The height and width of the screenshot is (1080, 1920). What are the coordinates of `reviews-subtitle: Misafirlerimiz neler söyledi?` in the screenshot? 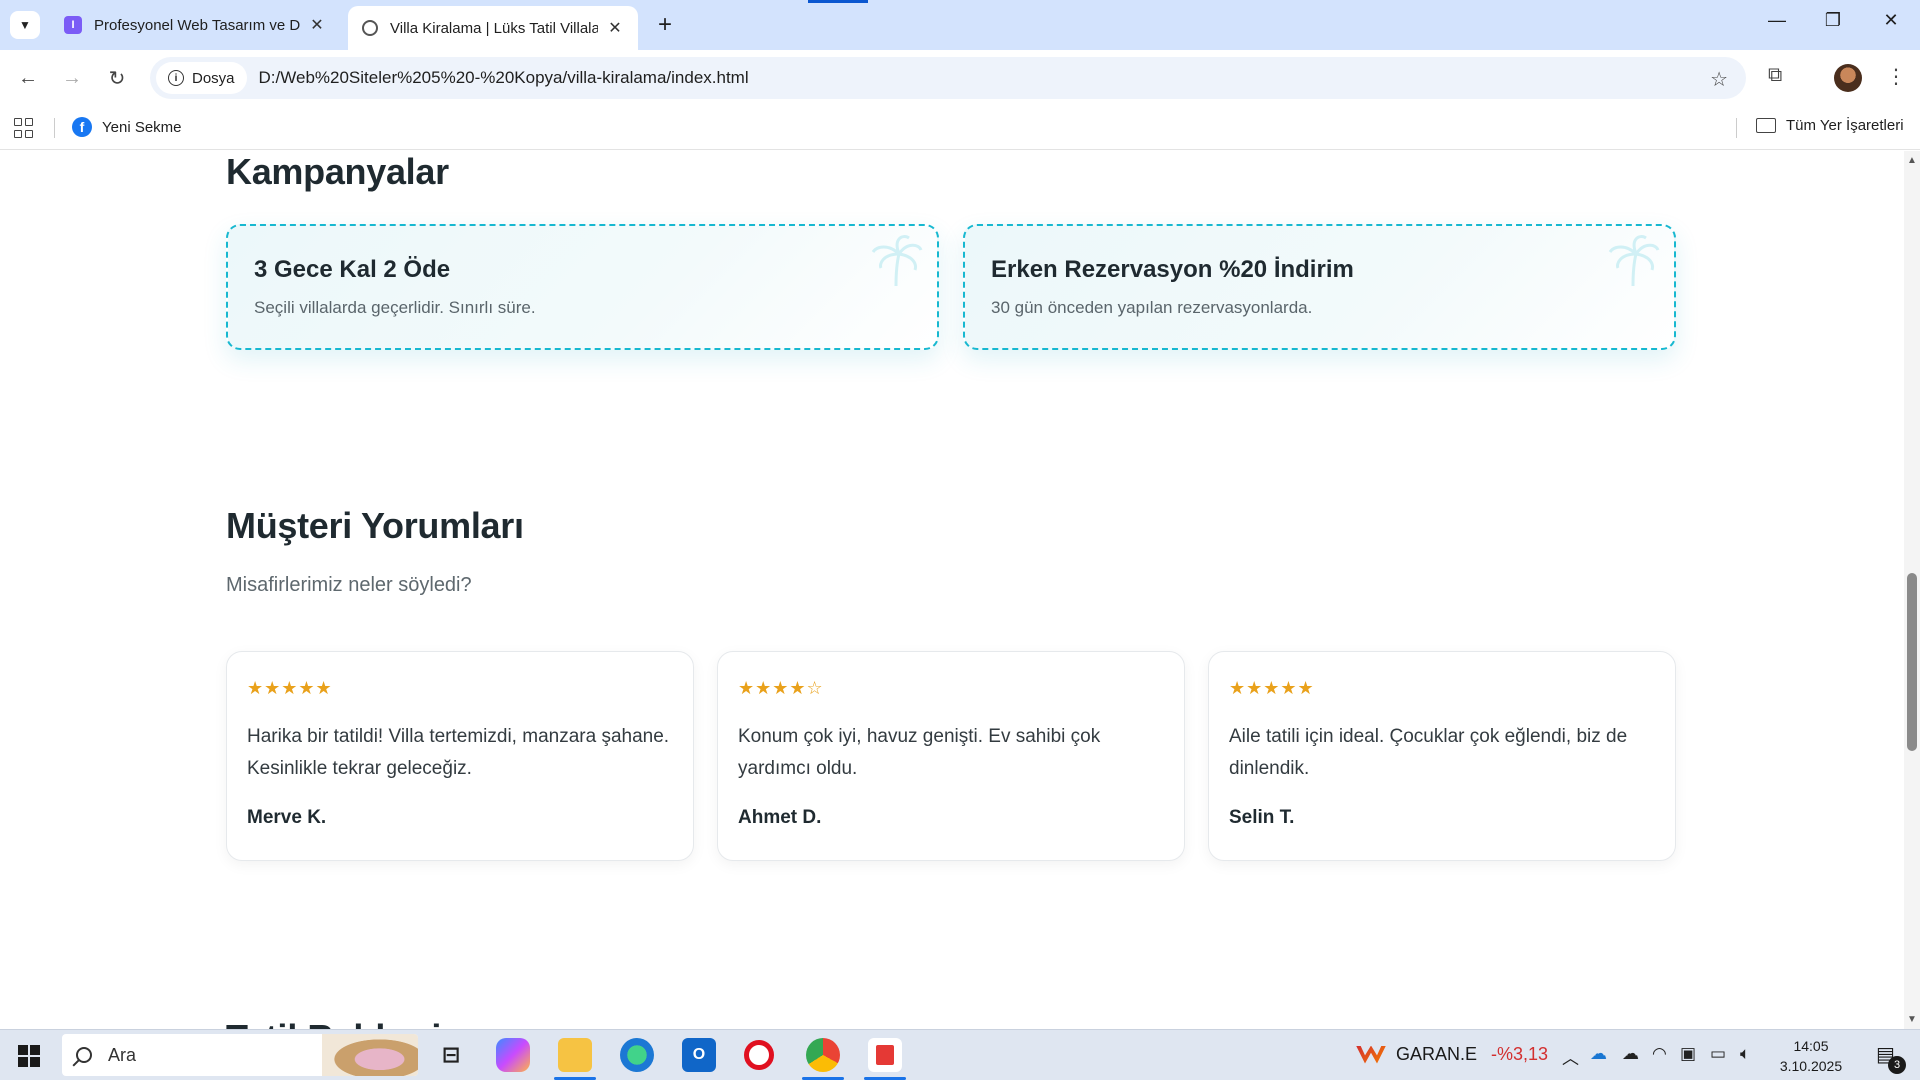 It's located at (349, 585).